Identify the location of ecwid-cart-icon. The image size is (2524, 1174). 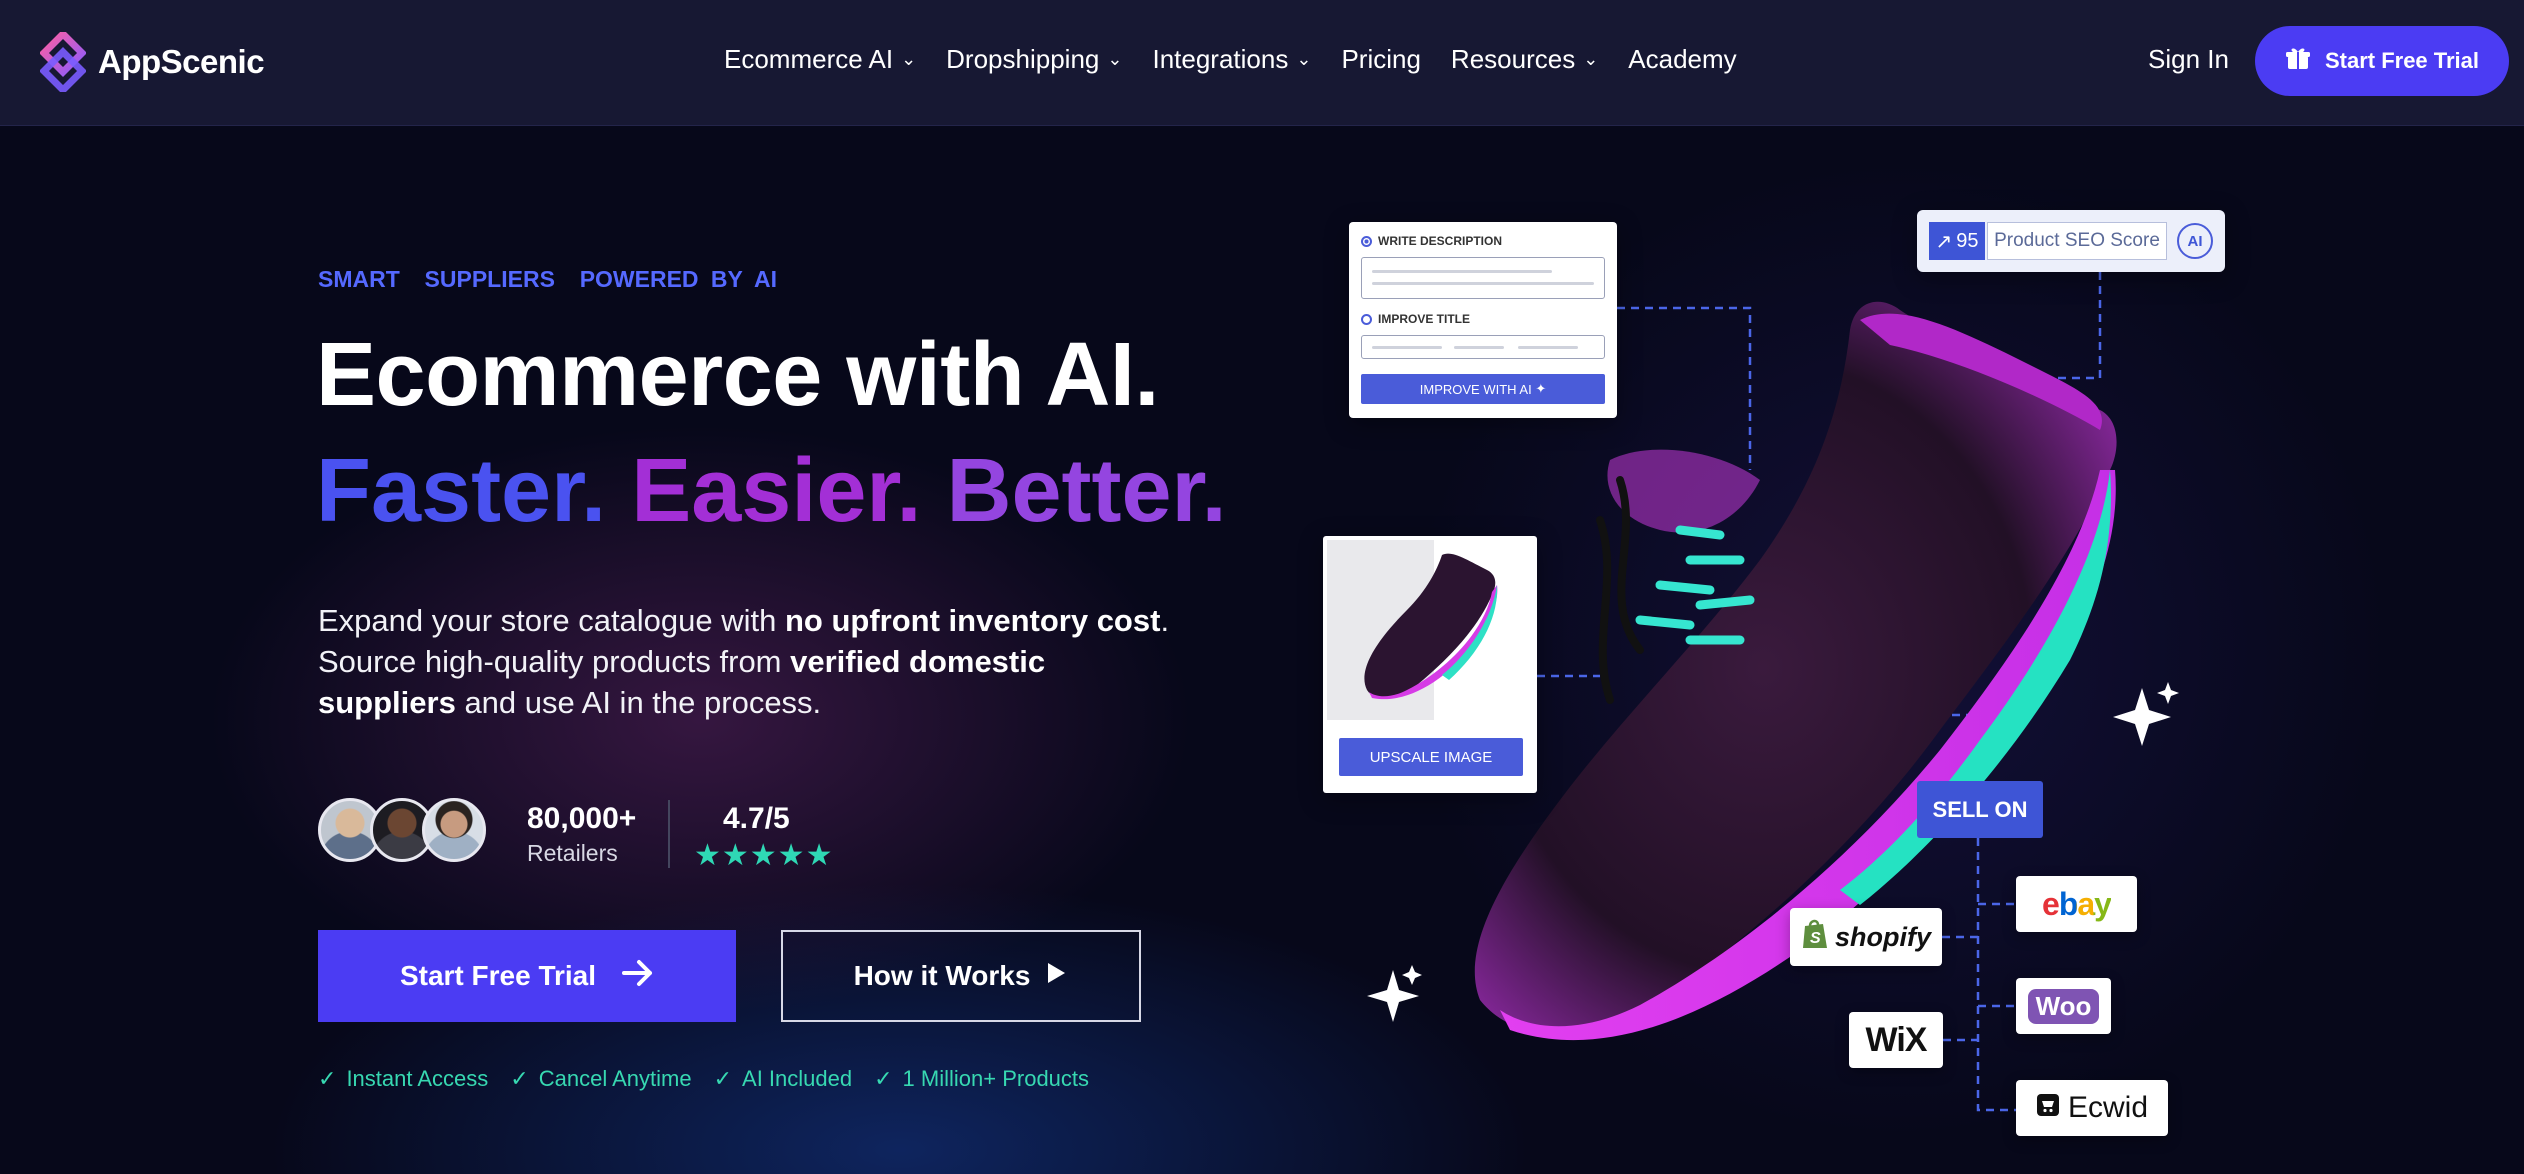
(2048, 1108).